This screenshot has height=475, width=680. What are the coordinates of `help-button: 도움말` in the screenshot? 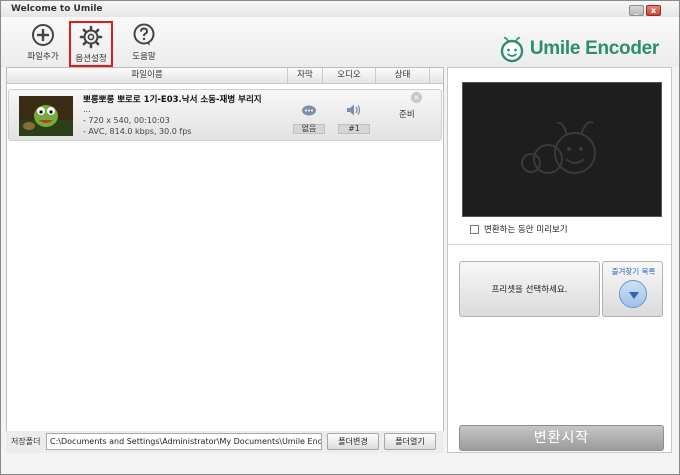 It's located at (144, 44).